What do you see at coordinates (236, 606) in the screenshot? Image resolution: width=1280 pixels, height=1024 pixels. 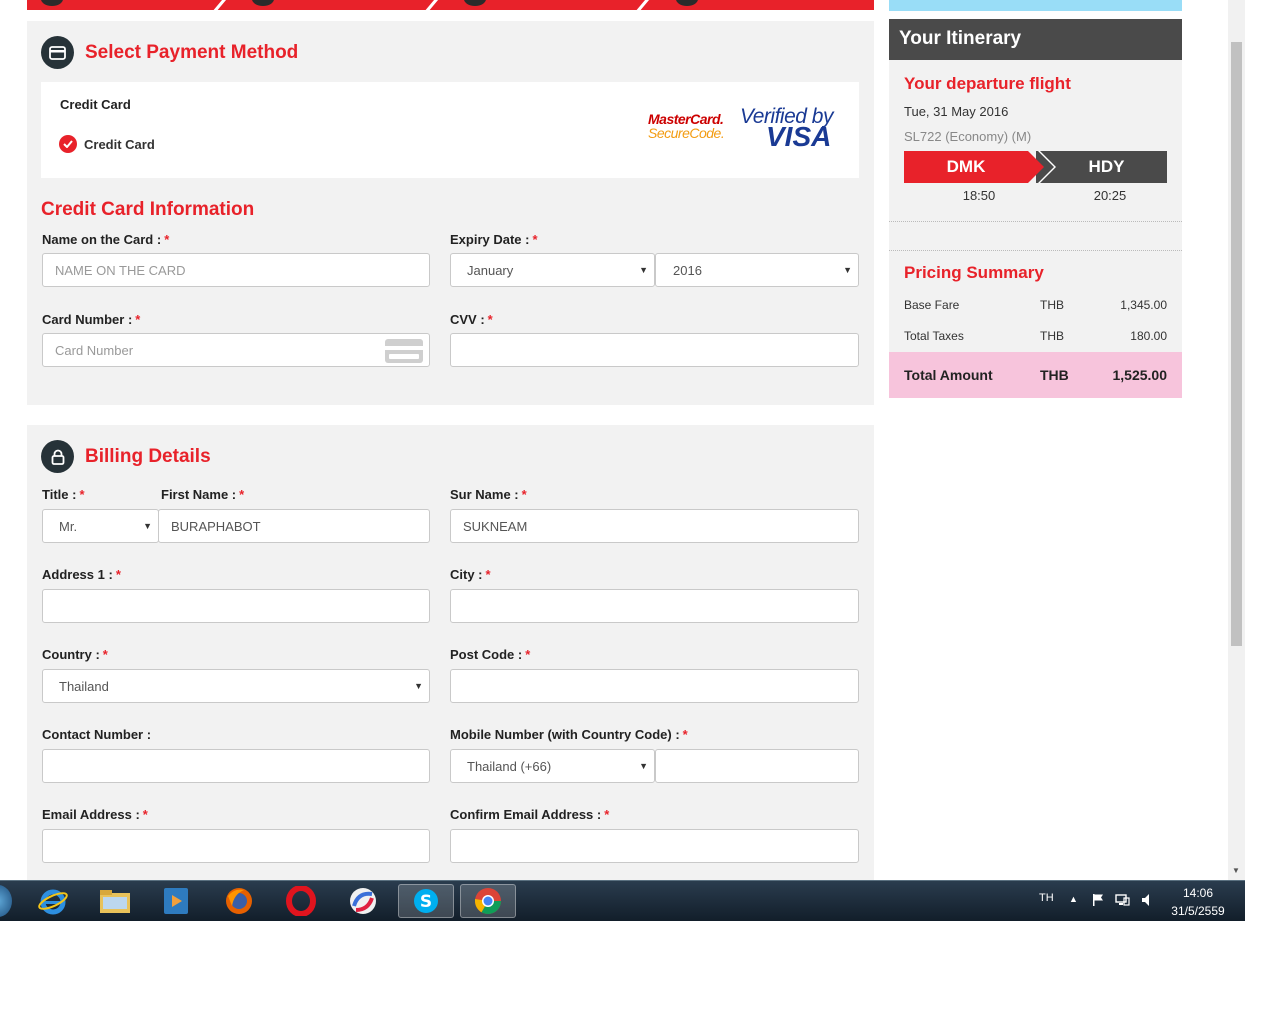 I see `address-input` at bounding box center [236, 606].